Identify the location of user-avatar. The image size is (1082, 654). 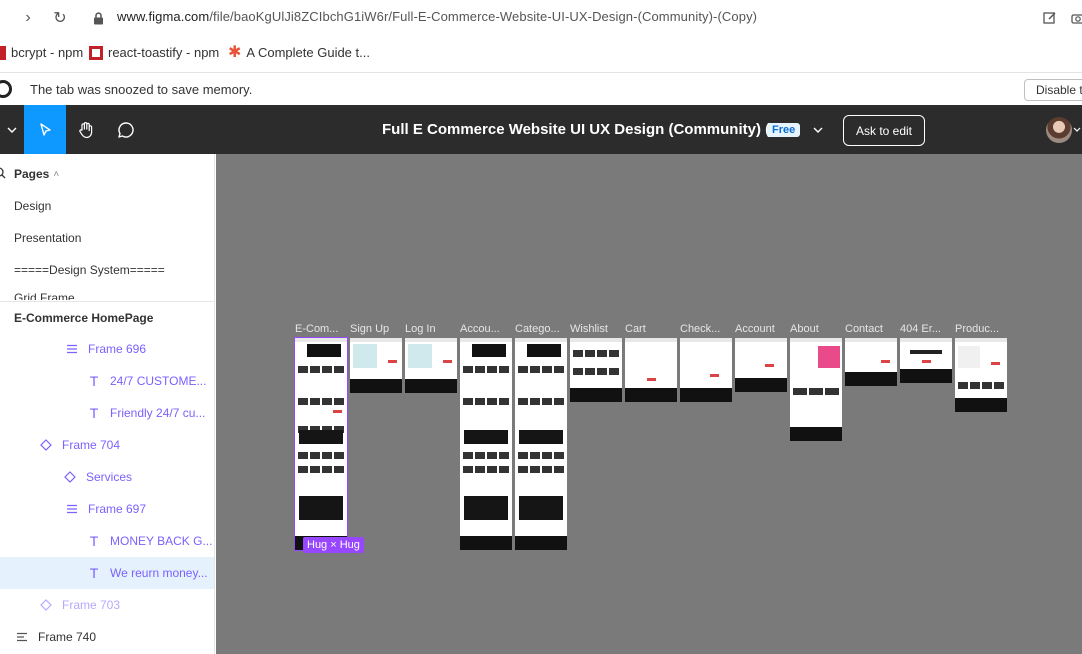
(1063, 129).